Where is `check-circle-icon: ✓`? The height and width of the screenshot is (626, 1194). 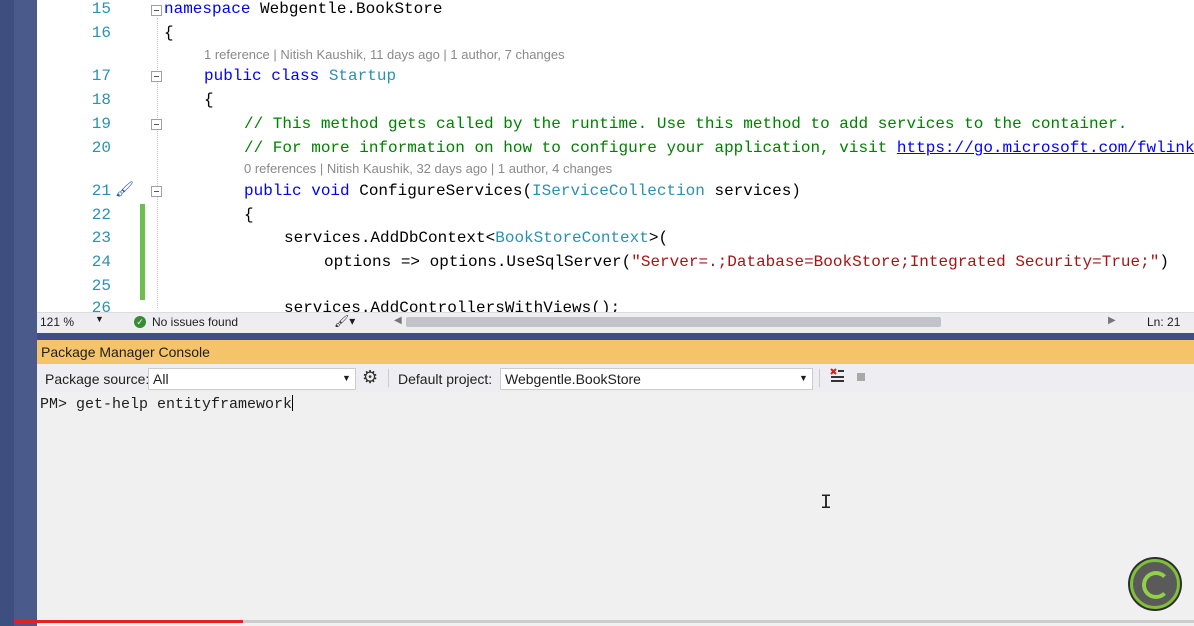 check-circle-icon: ✓ is located at coordinates (140, 322).